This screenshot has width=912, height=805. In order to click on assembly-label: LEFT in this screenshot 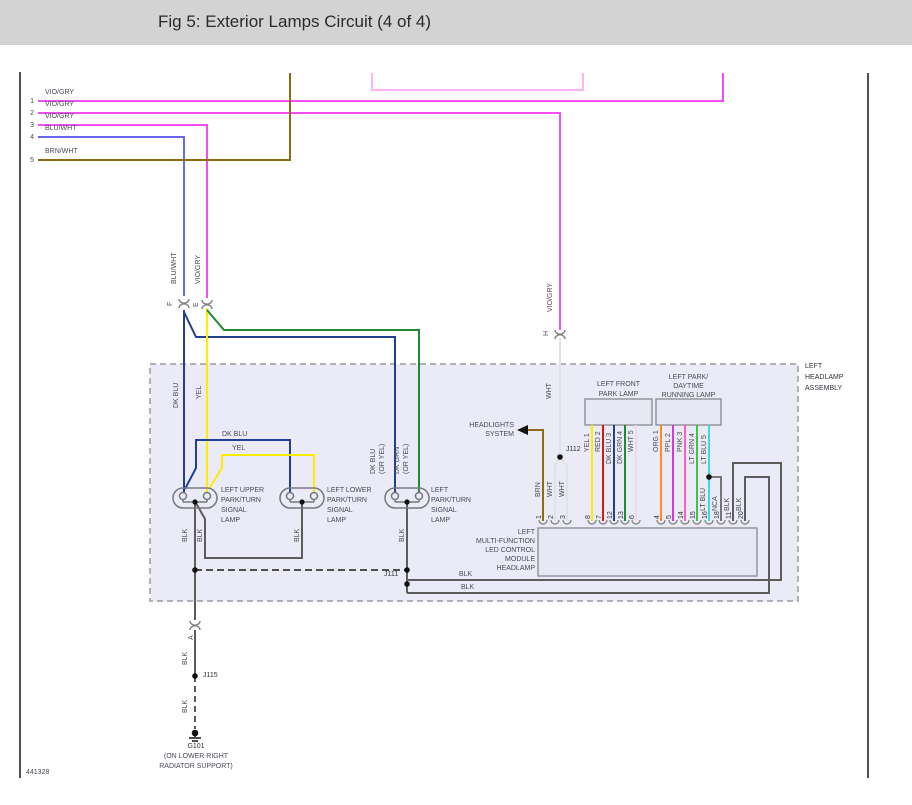, I will do `click(814, 366)`.